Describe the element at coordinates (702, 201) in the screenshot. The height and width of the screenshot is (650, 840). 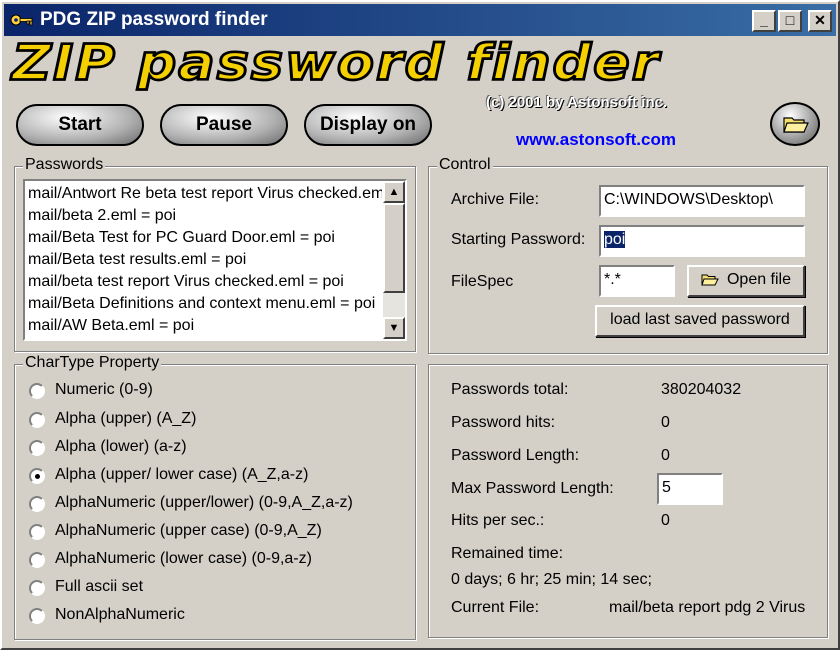
I see `archive-file-input: C:\WINDOWS\Desktop\` at that location.